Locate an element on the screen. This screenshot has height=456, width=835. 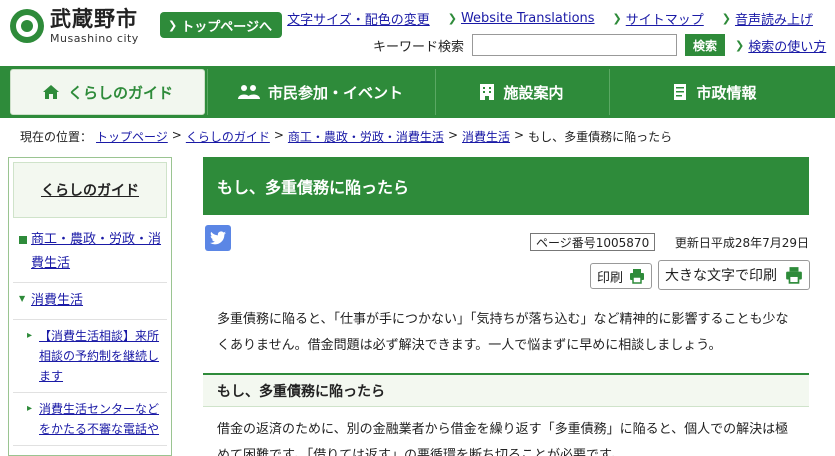
breadcrumb-current: もし、多重債務に陥ったら is located at coordinates (600, 137).